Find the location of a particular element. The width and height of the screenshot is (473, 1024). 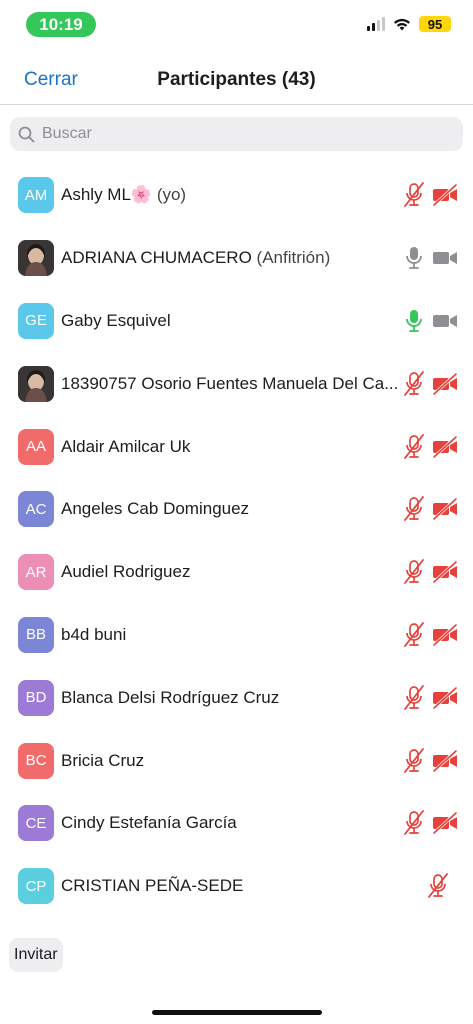

participant-row: CE Cindy Estefanía García is located at coordinates (236, 823).